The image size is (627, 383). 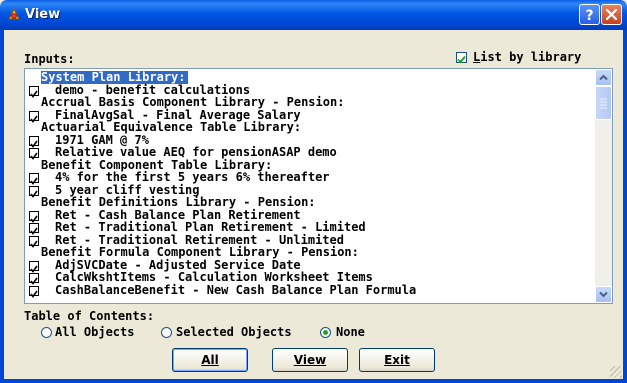 I want to click on view-button: View, so click(x=310, y=360).